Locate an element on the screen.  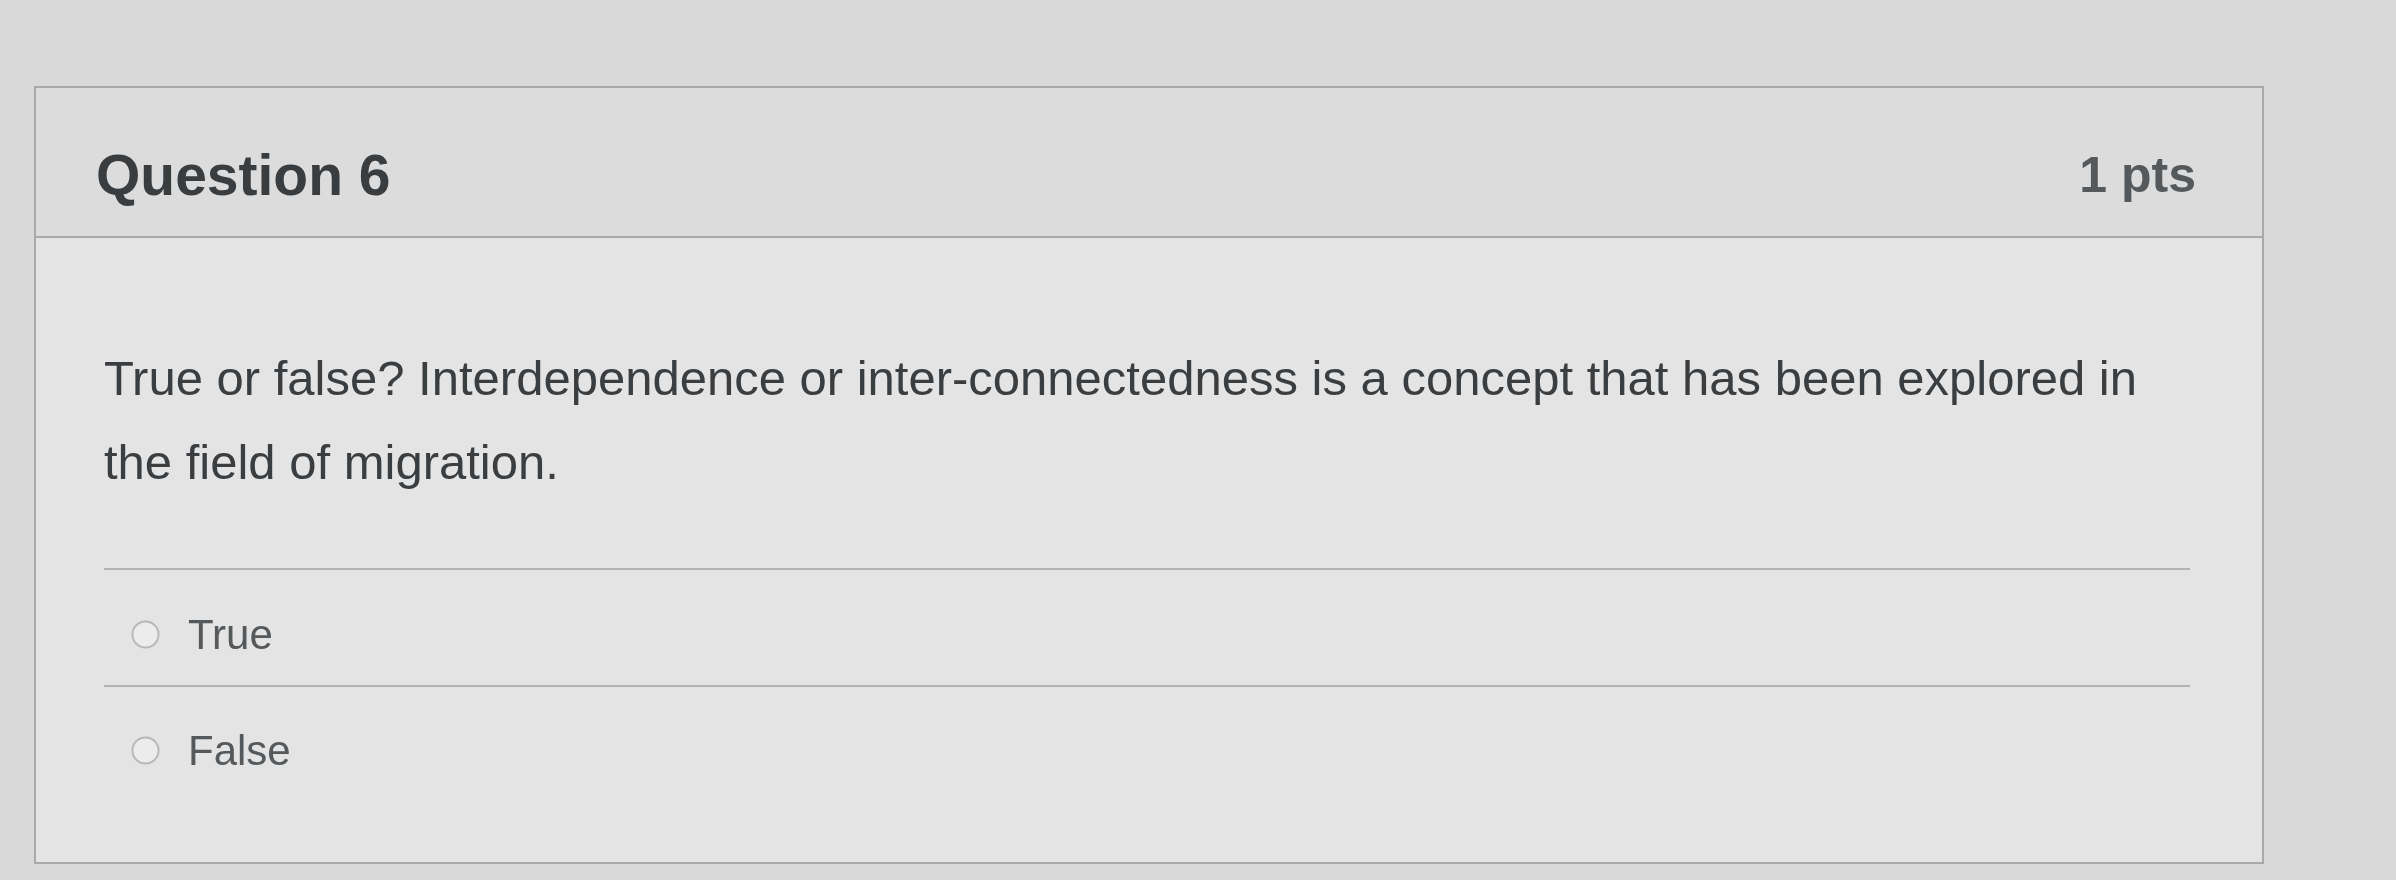
question-text: True or false? Interdependence or inter-connectedness is a concept that has been explored in the field of migration. is located at coordinates (1121, 420).